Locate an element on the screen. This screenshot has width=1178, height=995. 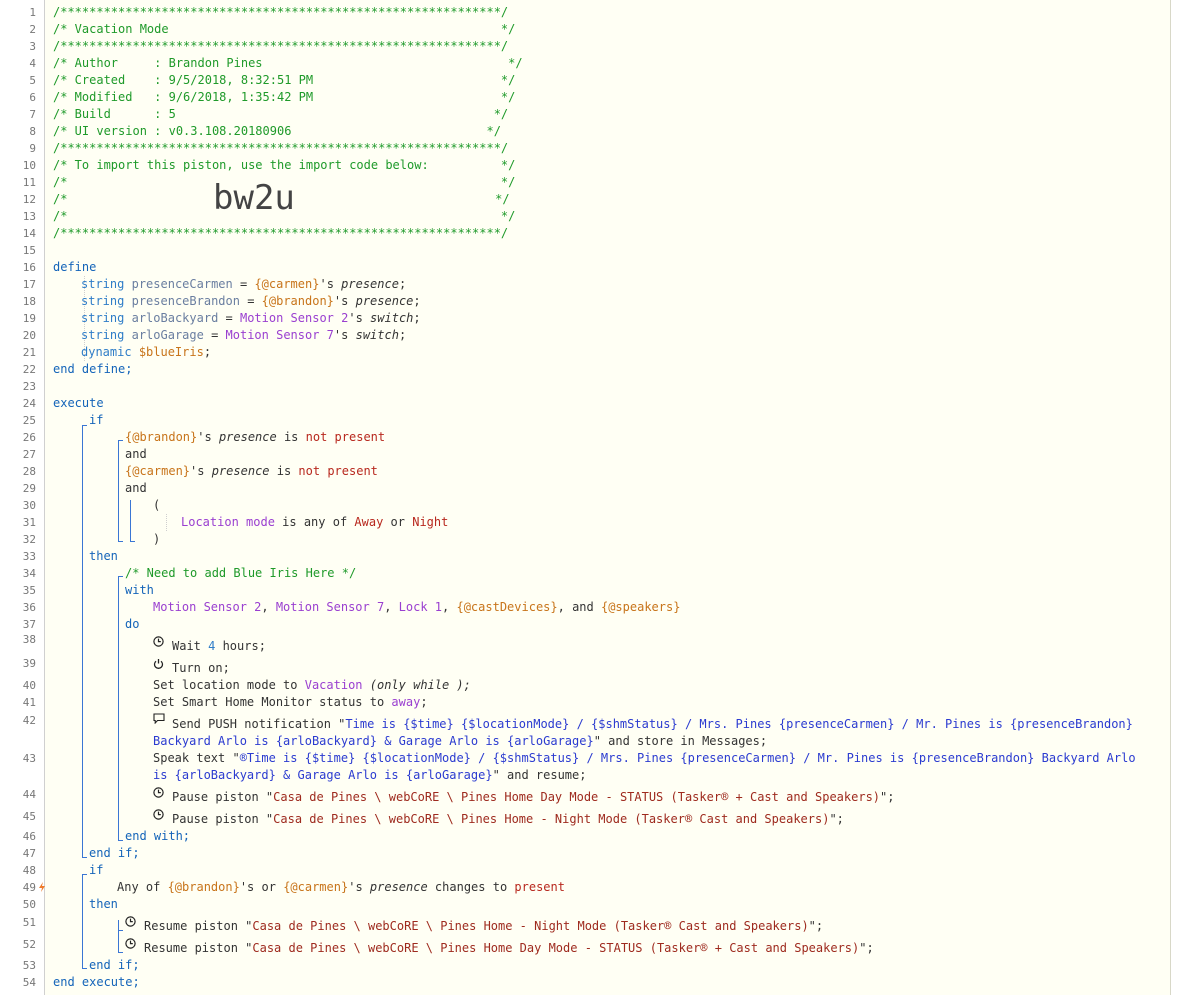
line-number: 8 is located at coordinates (32, 131).